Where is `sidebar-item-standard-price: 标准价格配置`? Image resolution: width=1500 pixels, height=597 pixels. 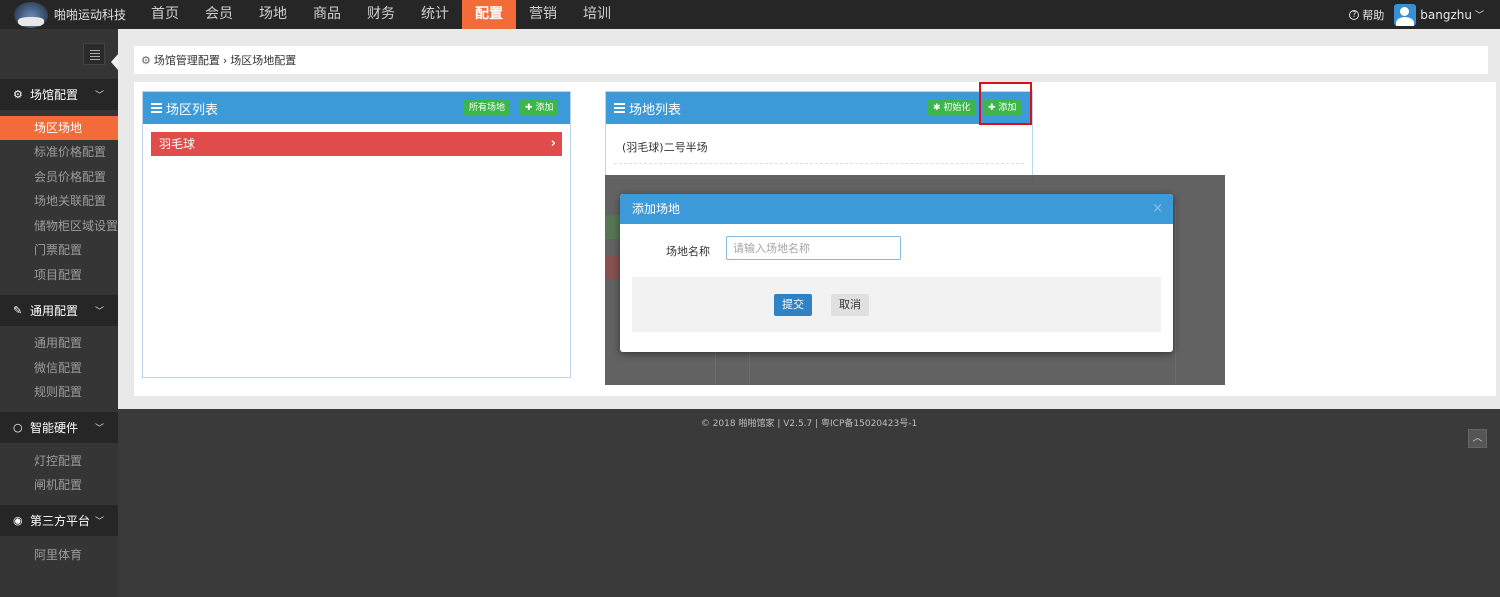 sidebar-item-standard-price: 标准价格配置 is located at coordinates (59, 152).